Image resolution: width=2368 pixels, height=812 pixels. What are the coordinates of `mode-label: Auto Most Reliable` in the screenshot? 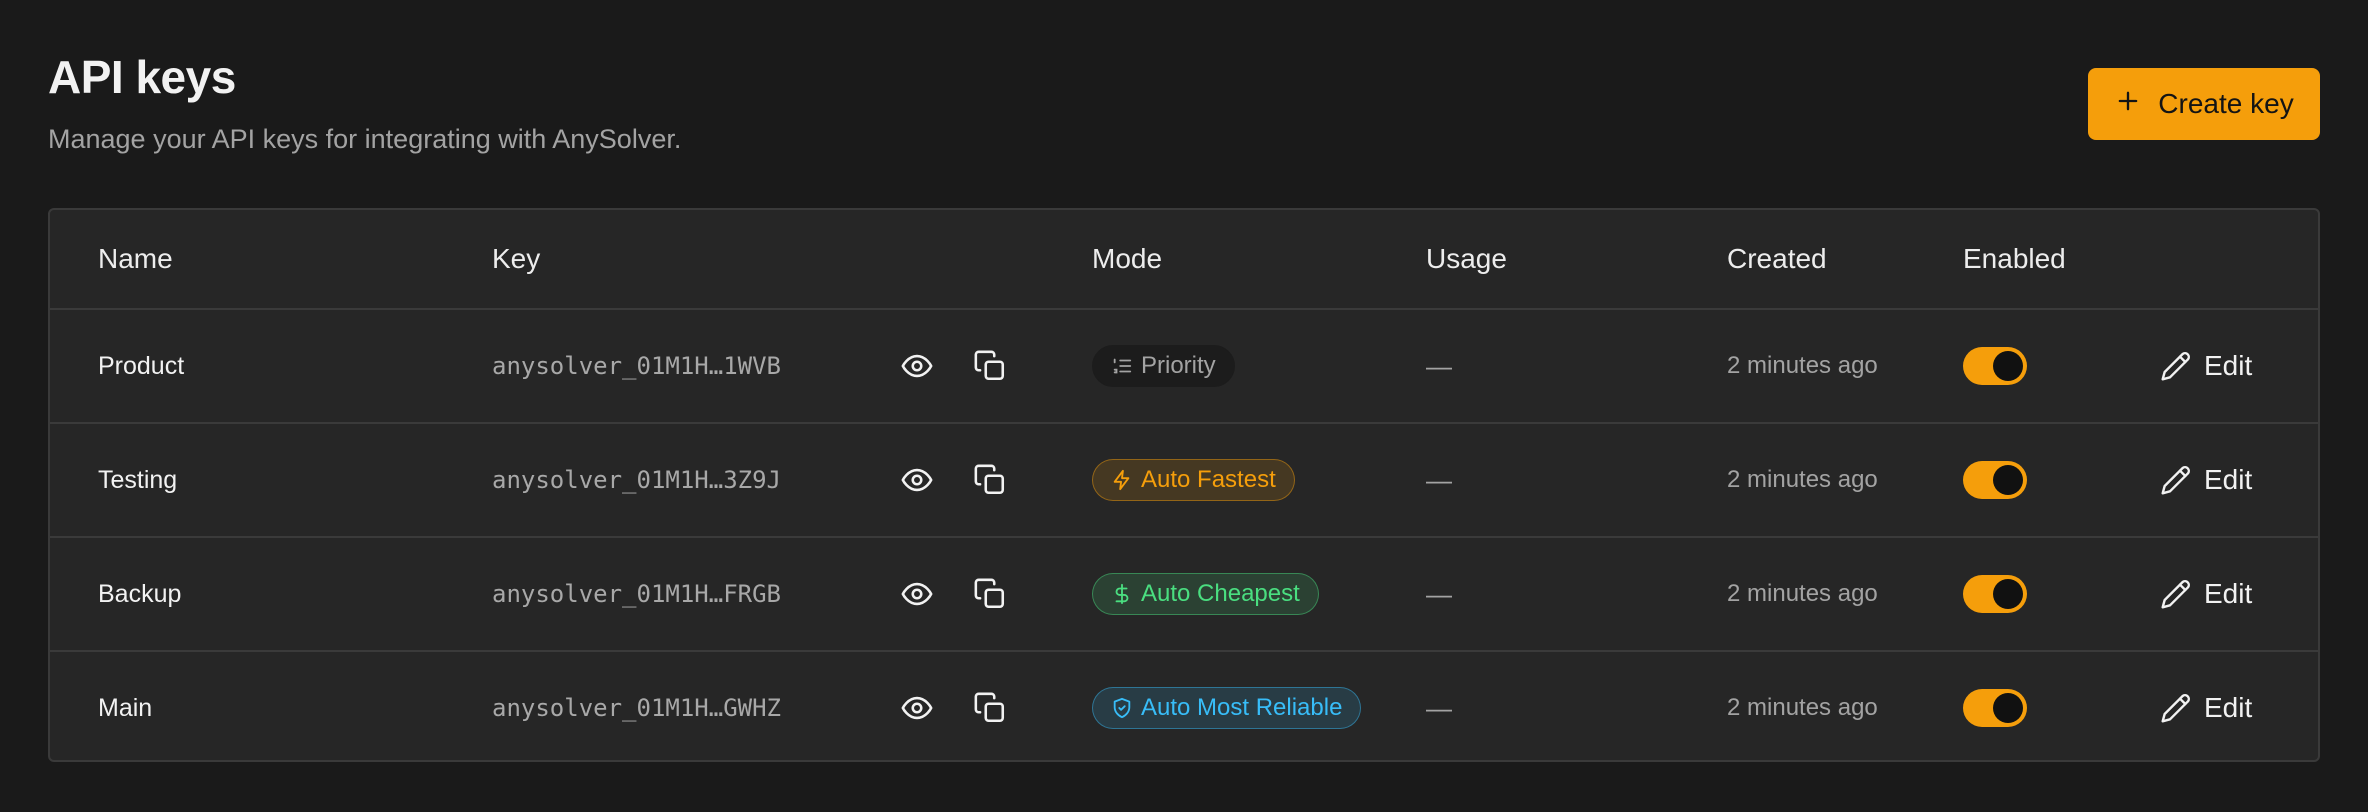 It's located at (1242, 707).